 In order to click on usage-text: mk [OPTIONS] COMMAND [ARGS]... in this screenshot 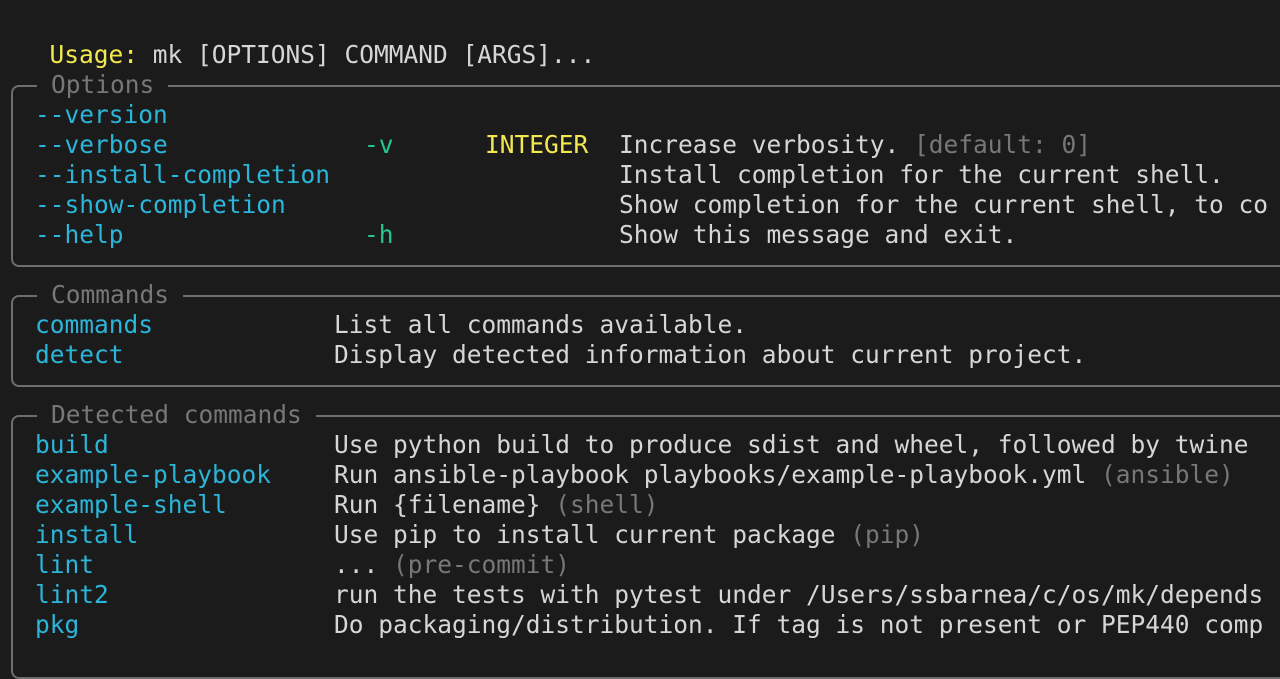, I will do `click(367, 54)`.